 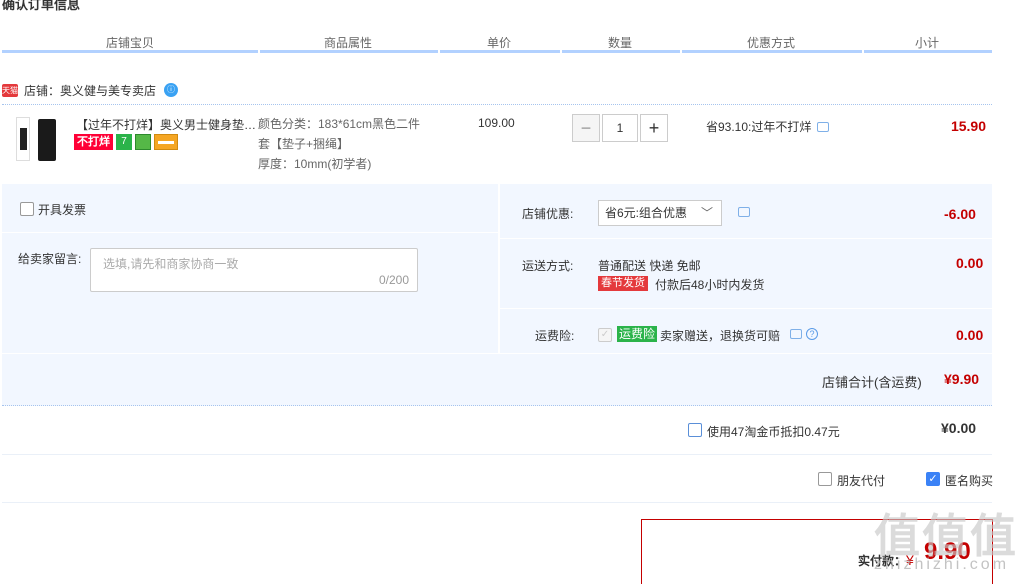 I want to click on shop-row: 天猫 店铺：奥义健与美专卖店 ⓘ, so click(x=90, y=90).